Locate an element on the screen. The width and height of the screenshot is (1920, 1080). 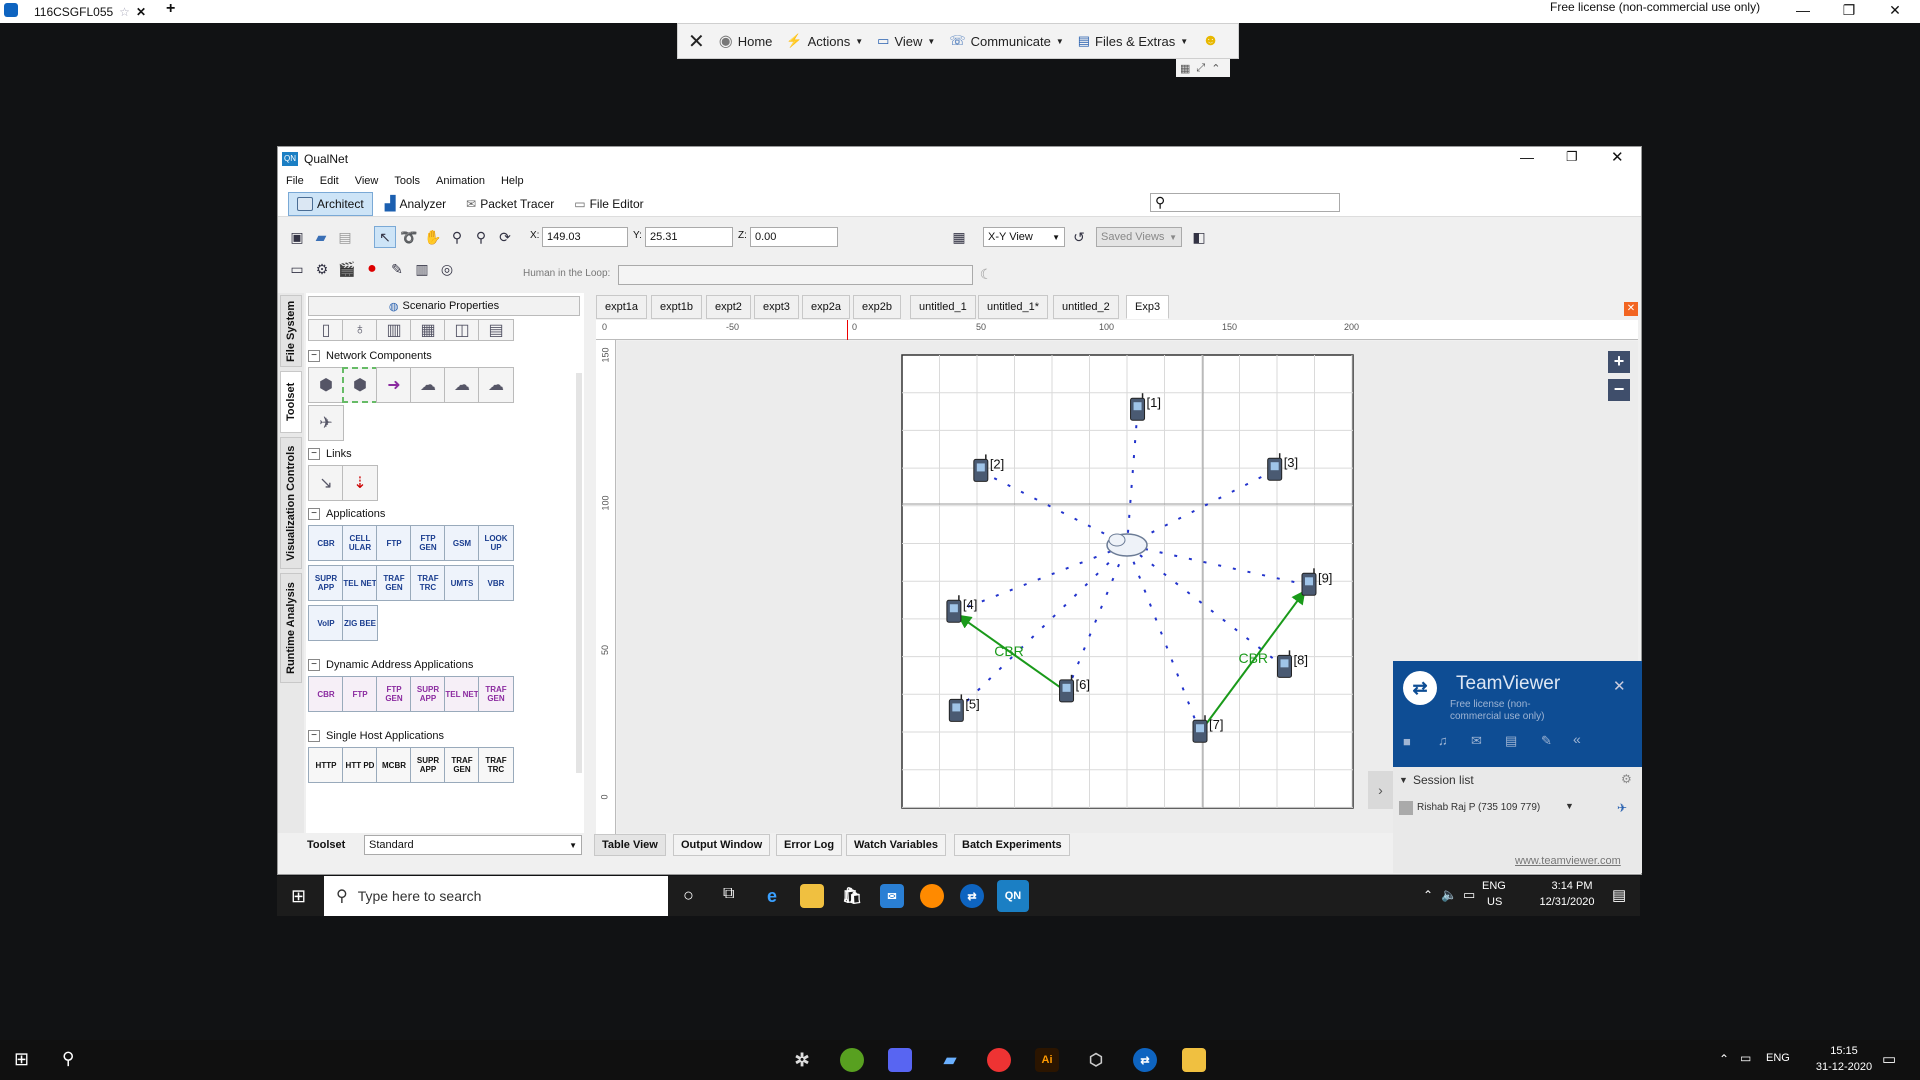
clock-time: 3:14 PM is located at coordinates (1572, 886).